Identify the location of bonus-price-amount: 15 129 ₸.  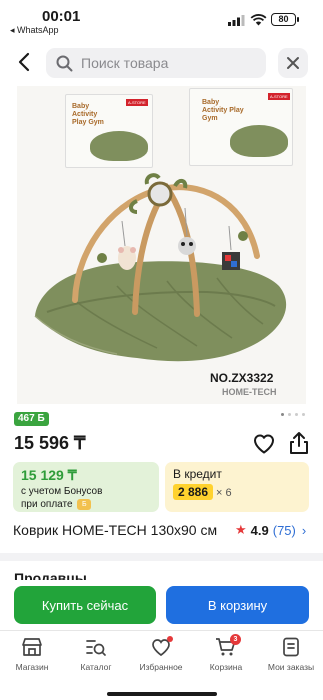
(49, 475).